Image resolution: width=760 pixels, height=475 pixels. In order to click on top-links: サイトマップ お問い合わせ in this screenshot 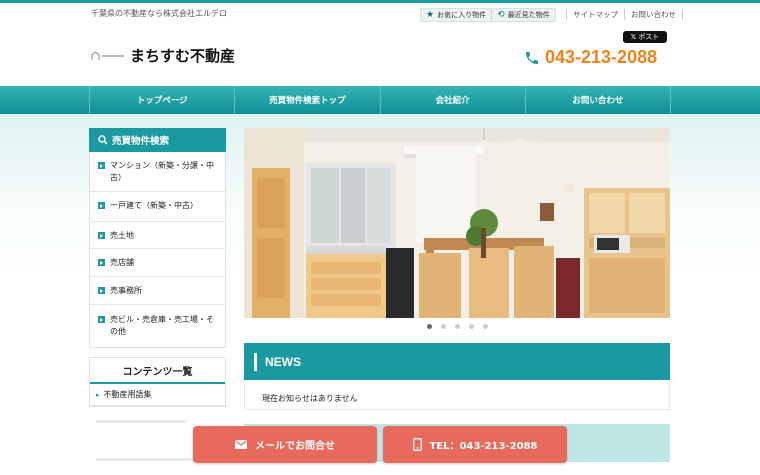, I will do `click(624, 14)`.